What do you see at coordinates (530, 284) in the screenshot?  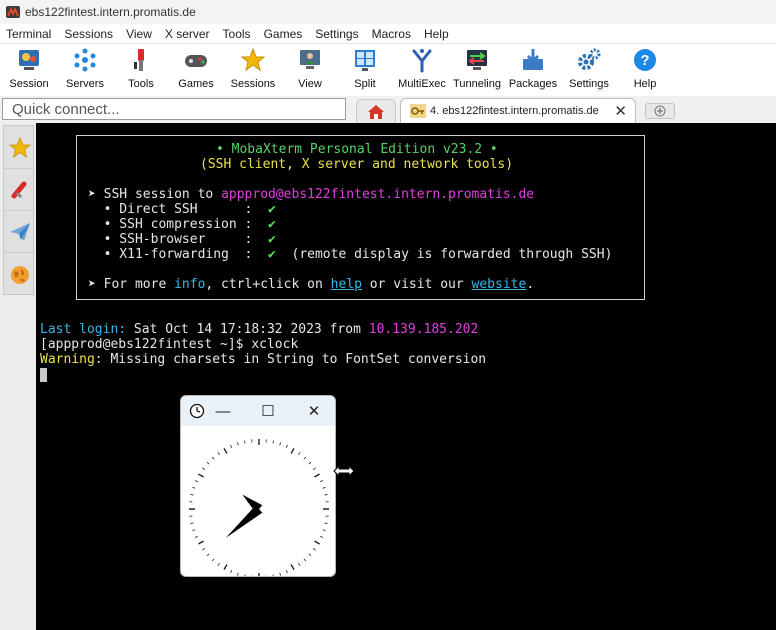 I see `more-end: .` at bounding box center [530, 284].